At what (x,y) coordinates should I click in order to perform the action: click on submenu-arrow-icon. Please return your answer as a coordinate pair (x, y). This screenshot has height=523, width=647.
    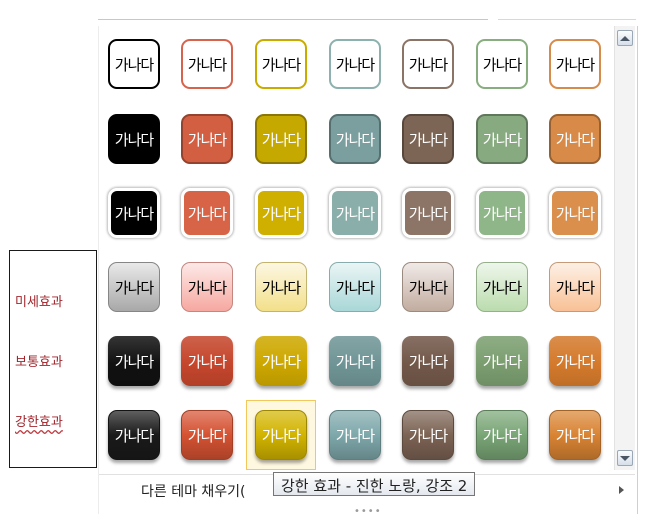
    Looking at the image, I should click on (621, 490).